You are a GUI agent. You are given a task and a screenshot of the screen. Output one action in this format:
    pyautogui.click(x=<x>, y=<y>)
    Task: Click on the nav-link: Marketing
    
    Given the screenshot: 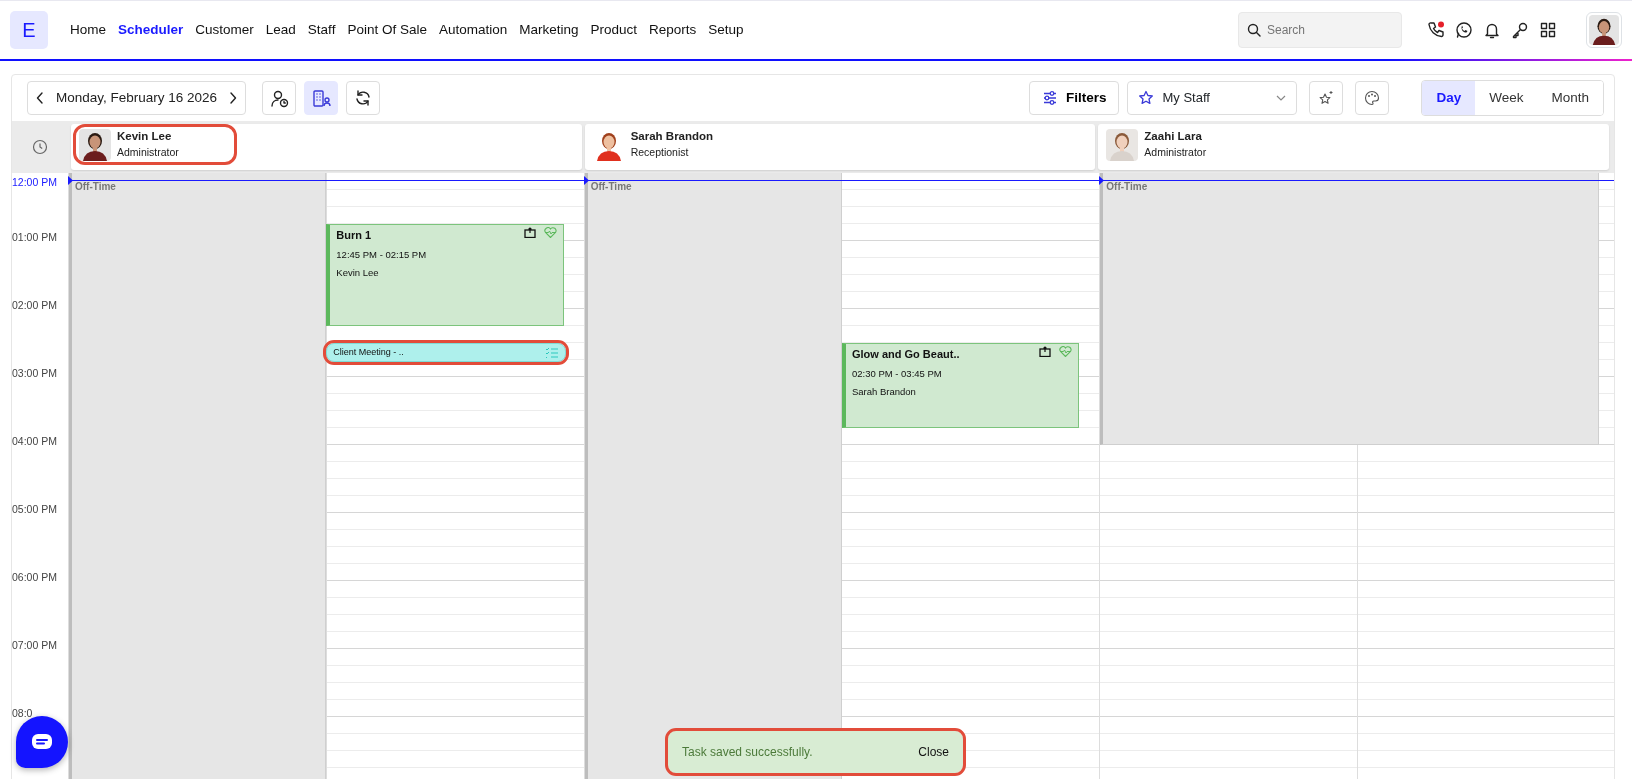 What is the action you would take?
    pyautogui.click(x=549, y=30)
    